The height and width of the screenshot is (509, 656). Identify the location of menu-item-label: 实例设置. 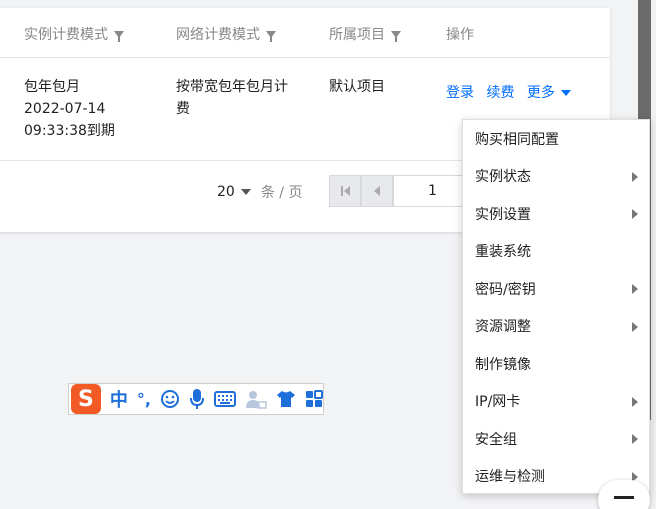
(503, 214).